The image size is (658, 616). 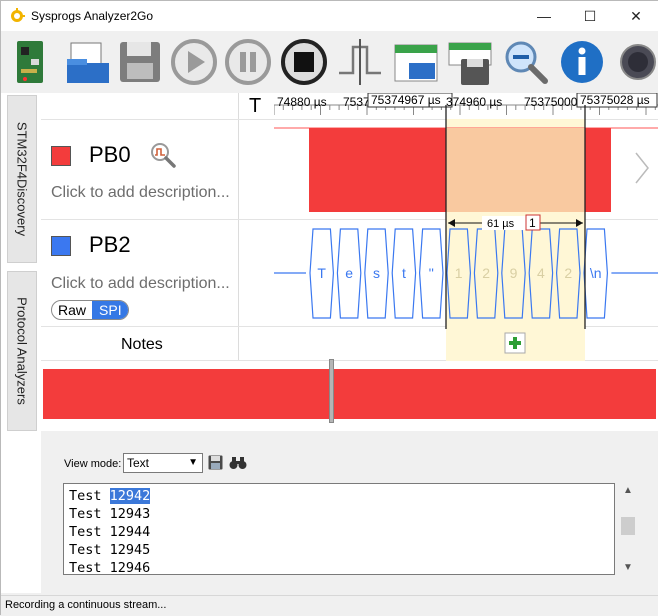 I want to click on spi-byte-label: T, so click(x=321, y=273).